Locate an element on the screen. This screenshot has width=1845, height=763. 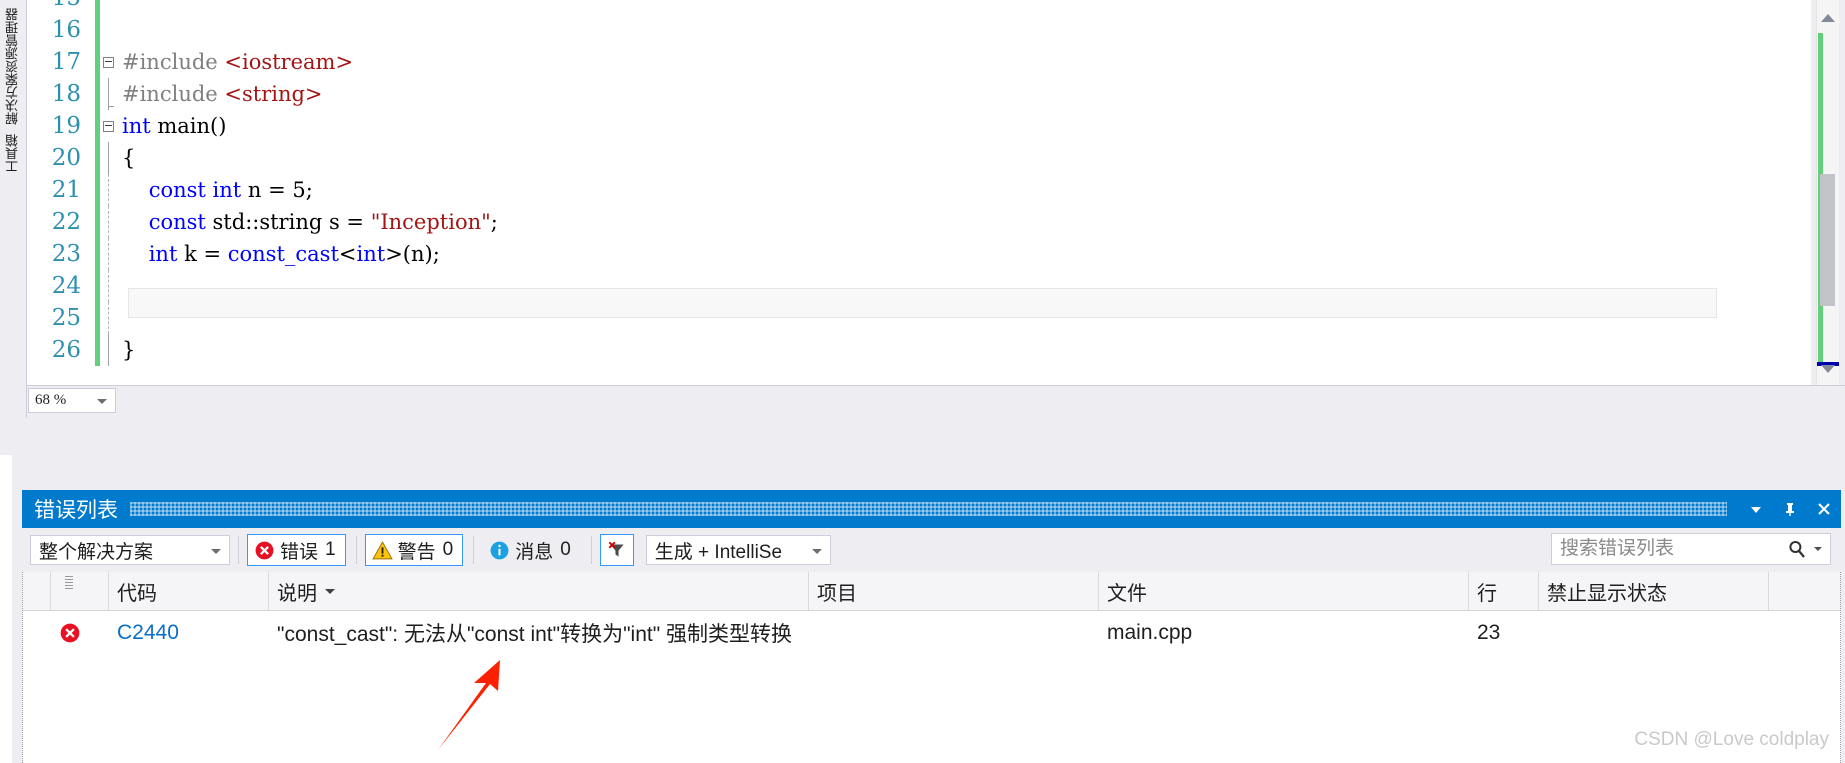
search-input is located at coordinates (1659, 549).